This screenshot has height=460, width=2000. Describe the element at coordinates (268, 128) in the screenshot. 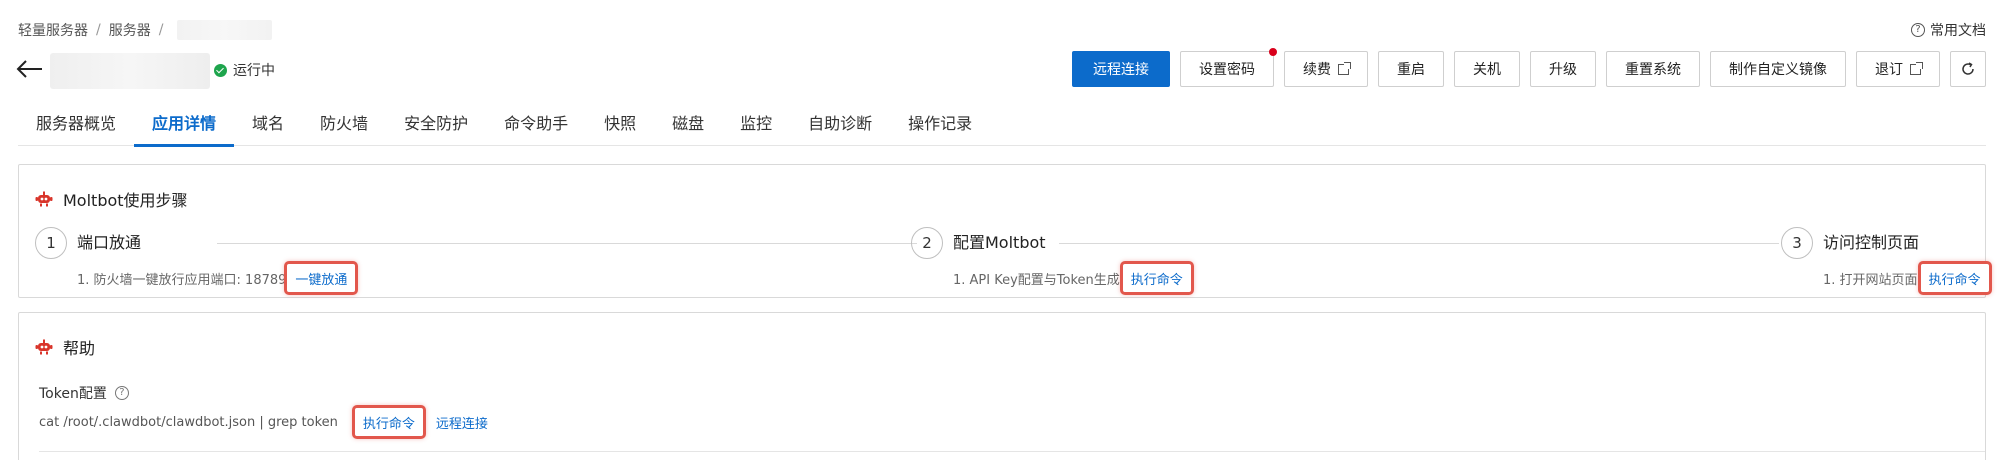

I see `tab-domain: 域名` at that location.